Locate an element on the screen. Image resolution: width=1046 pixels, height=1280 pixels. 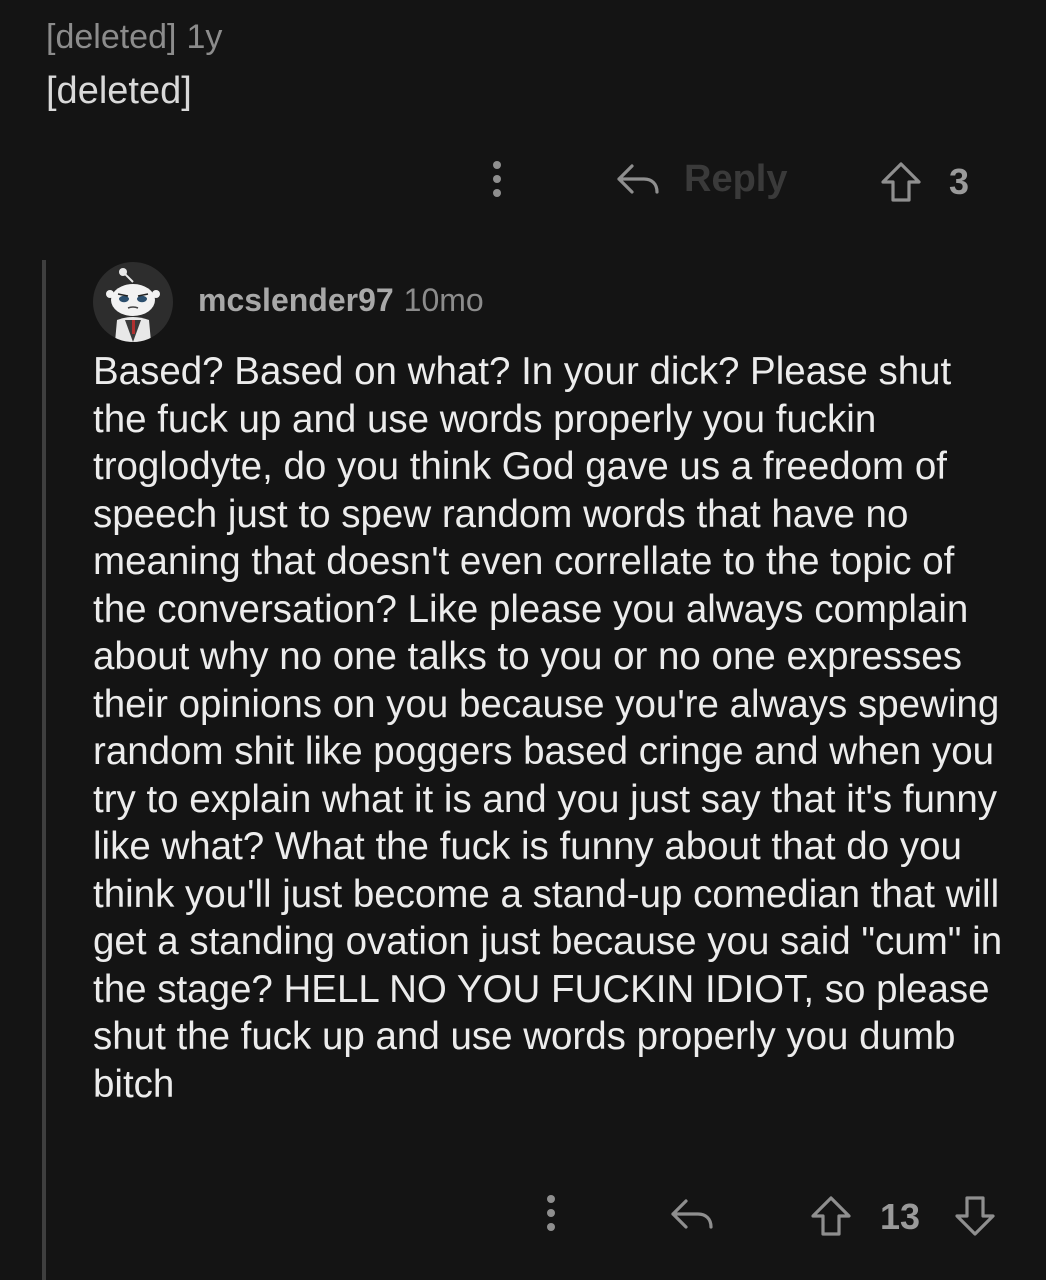
snoo-avatar-icon is located at coordinates (133, 305).